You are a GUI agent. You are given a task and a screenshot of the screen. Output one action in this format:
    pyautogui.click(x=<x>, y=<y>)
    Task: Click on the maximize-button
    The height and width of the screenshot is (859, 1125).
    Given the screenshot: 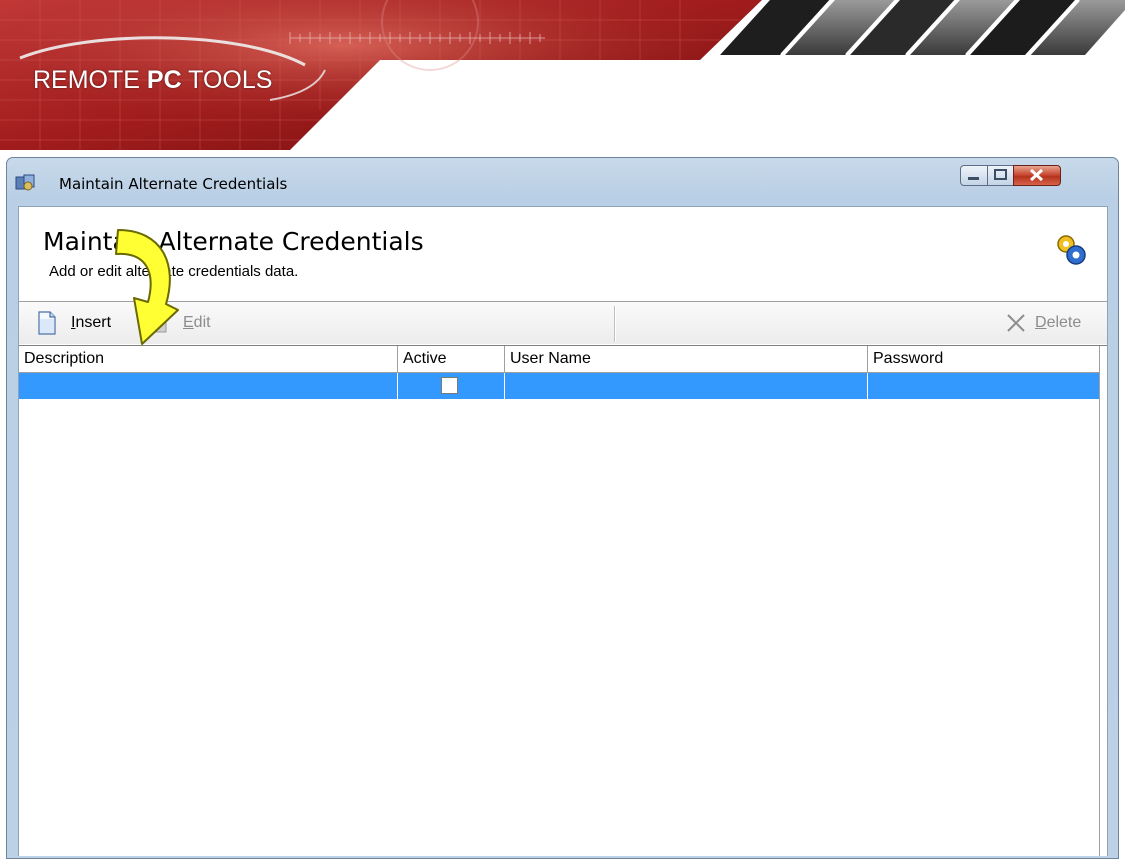 What is the action you would take?
    pyautogui.click(x=1000, y=175)
    